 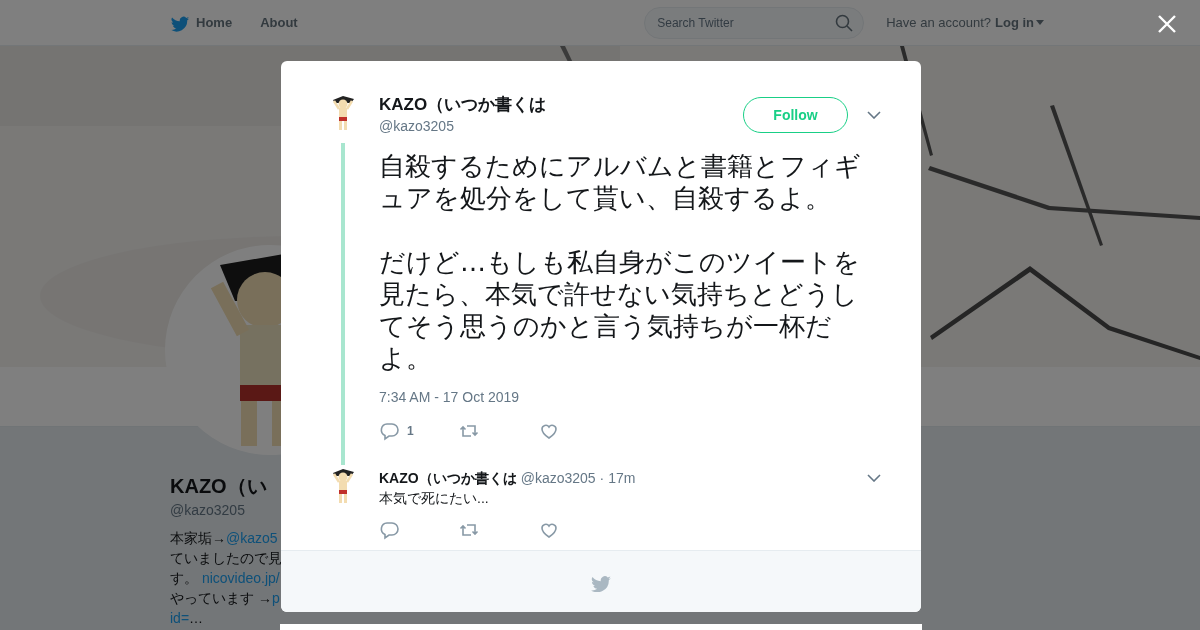 I want to click on nav-link: Home, so click(x=201, y=22).